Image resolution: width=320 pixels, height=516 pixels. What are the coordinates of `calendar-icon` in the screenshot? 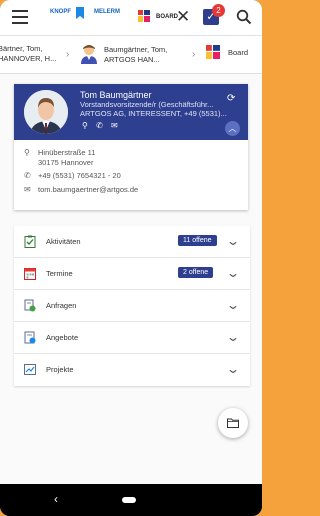 It's located at (30, 274).